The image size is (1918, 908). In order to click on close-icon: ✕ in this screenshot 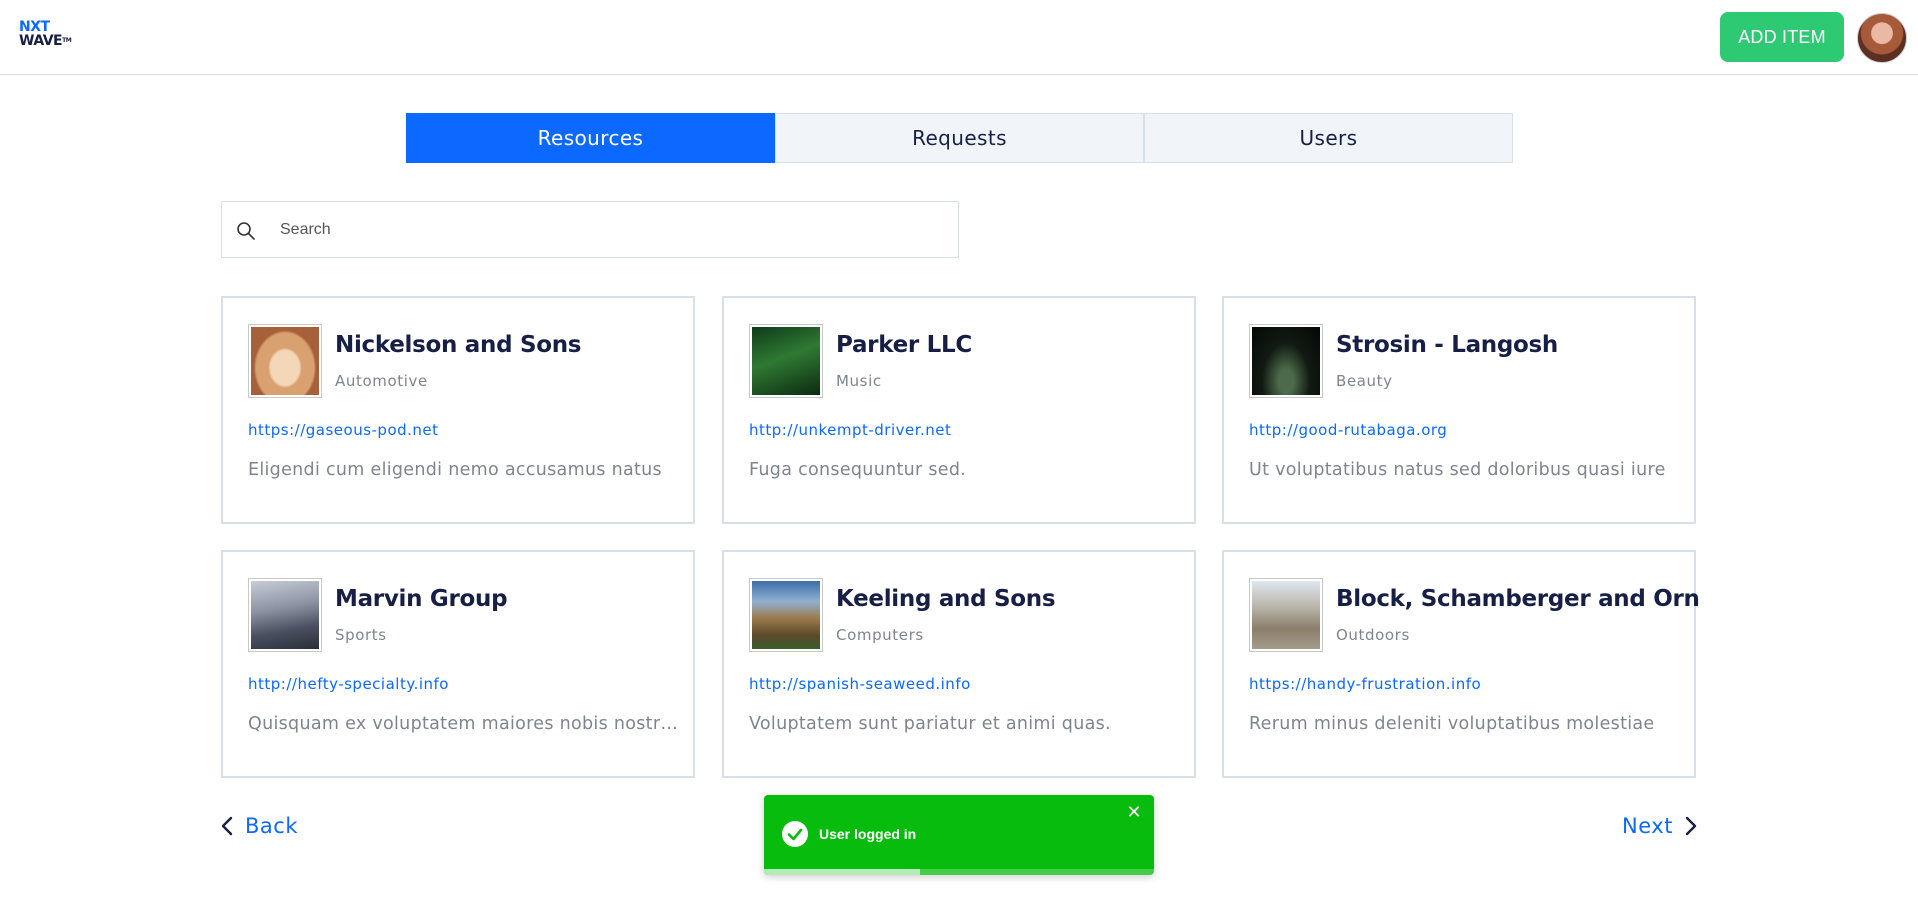, I will do `click(1134, 812)`.